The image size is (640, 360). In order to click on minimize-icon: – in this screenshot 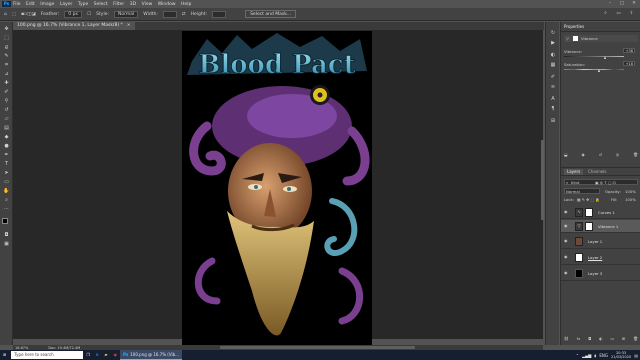, I will do `click(610, 4)`.